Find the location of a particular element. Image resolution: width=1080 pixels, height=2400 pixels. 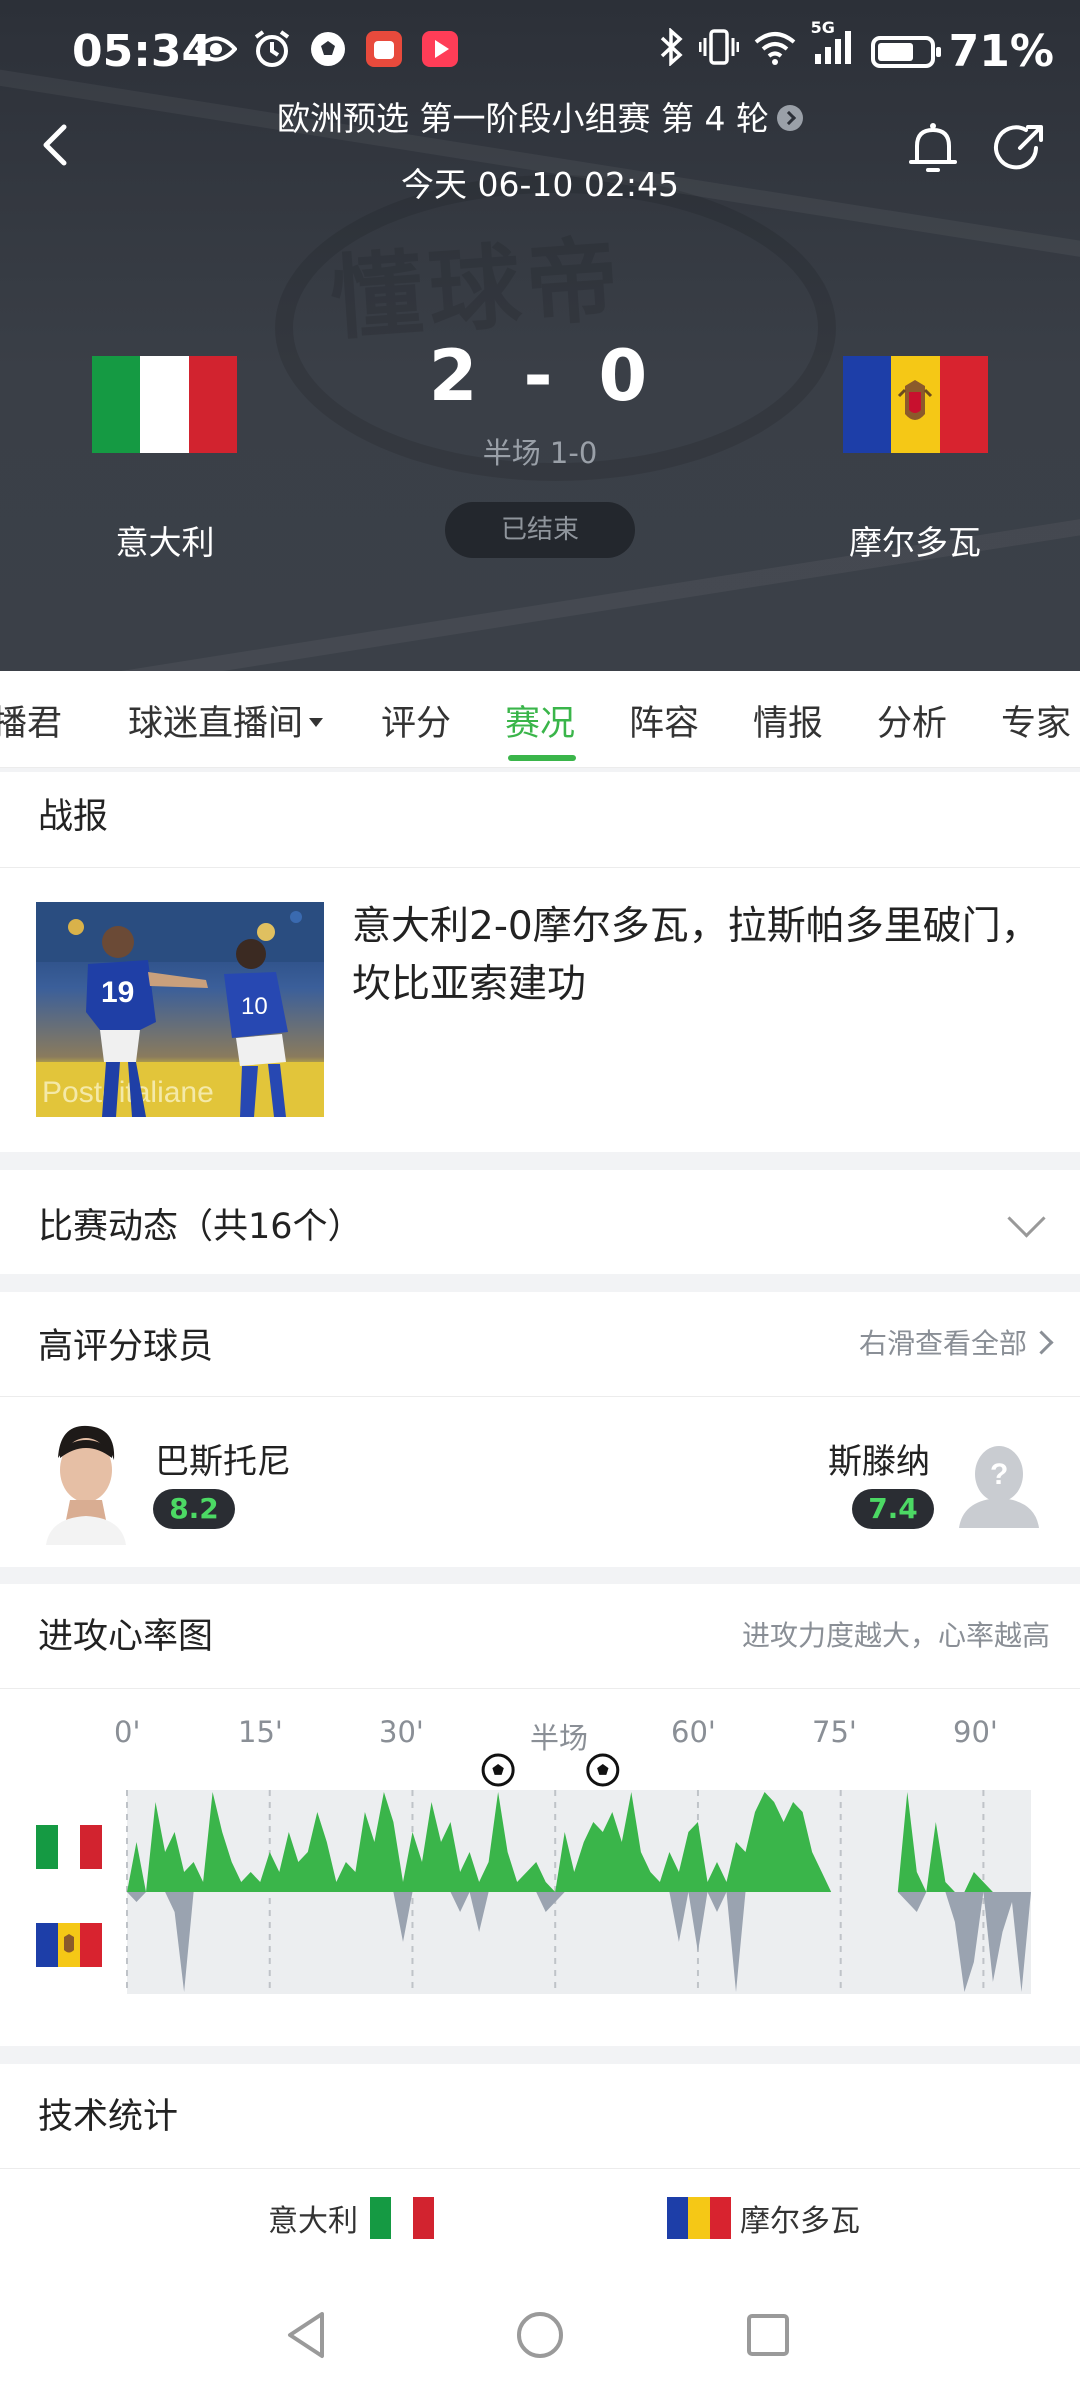

active-tab-indicator is located at coordinates (542, 758).